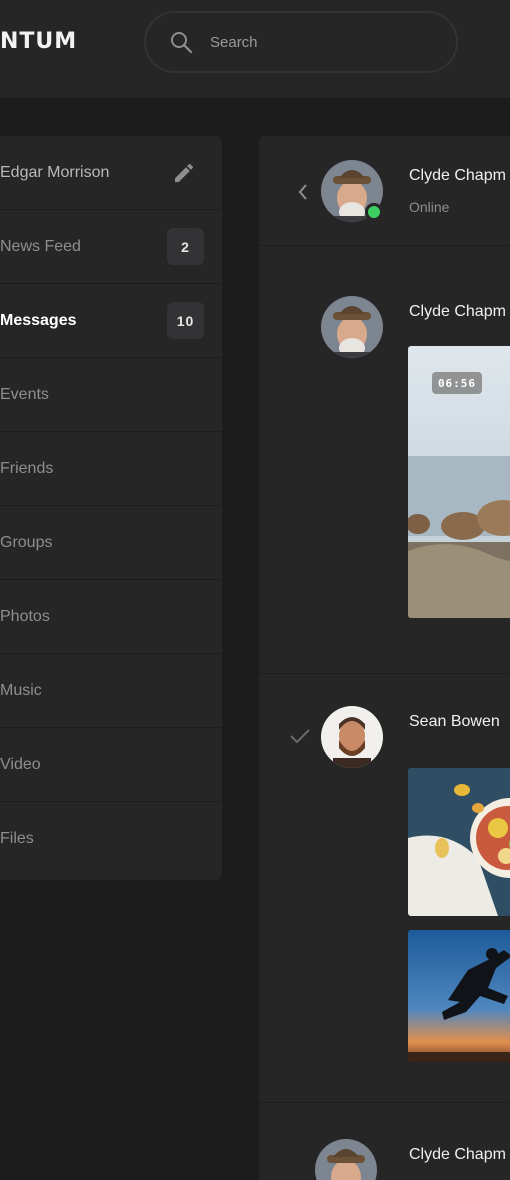 This screenshot has width=510, height=1180. What do you see at coordinates (111, 543) in the screenshot?
I see `sidebar-item-groups: Groups` at bounding box center [111, 543].